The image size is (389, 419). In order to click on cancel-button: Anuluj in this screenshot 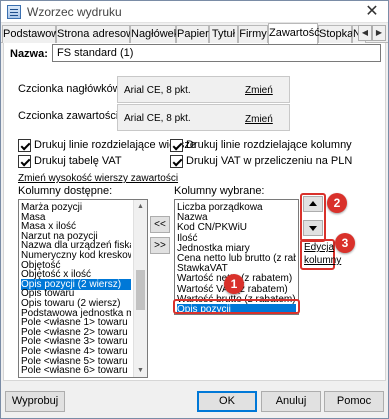, I will do `click(291, 401)`.